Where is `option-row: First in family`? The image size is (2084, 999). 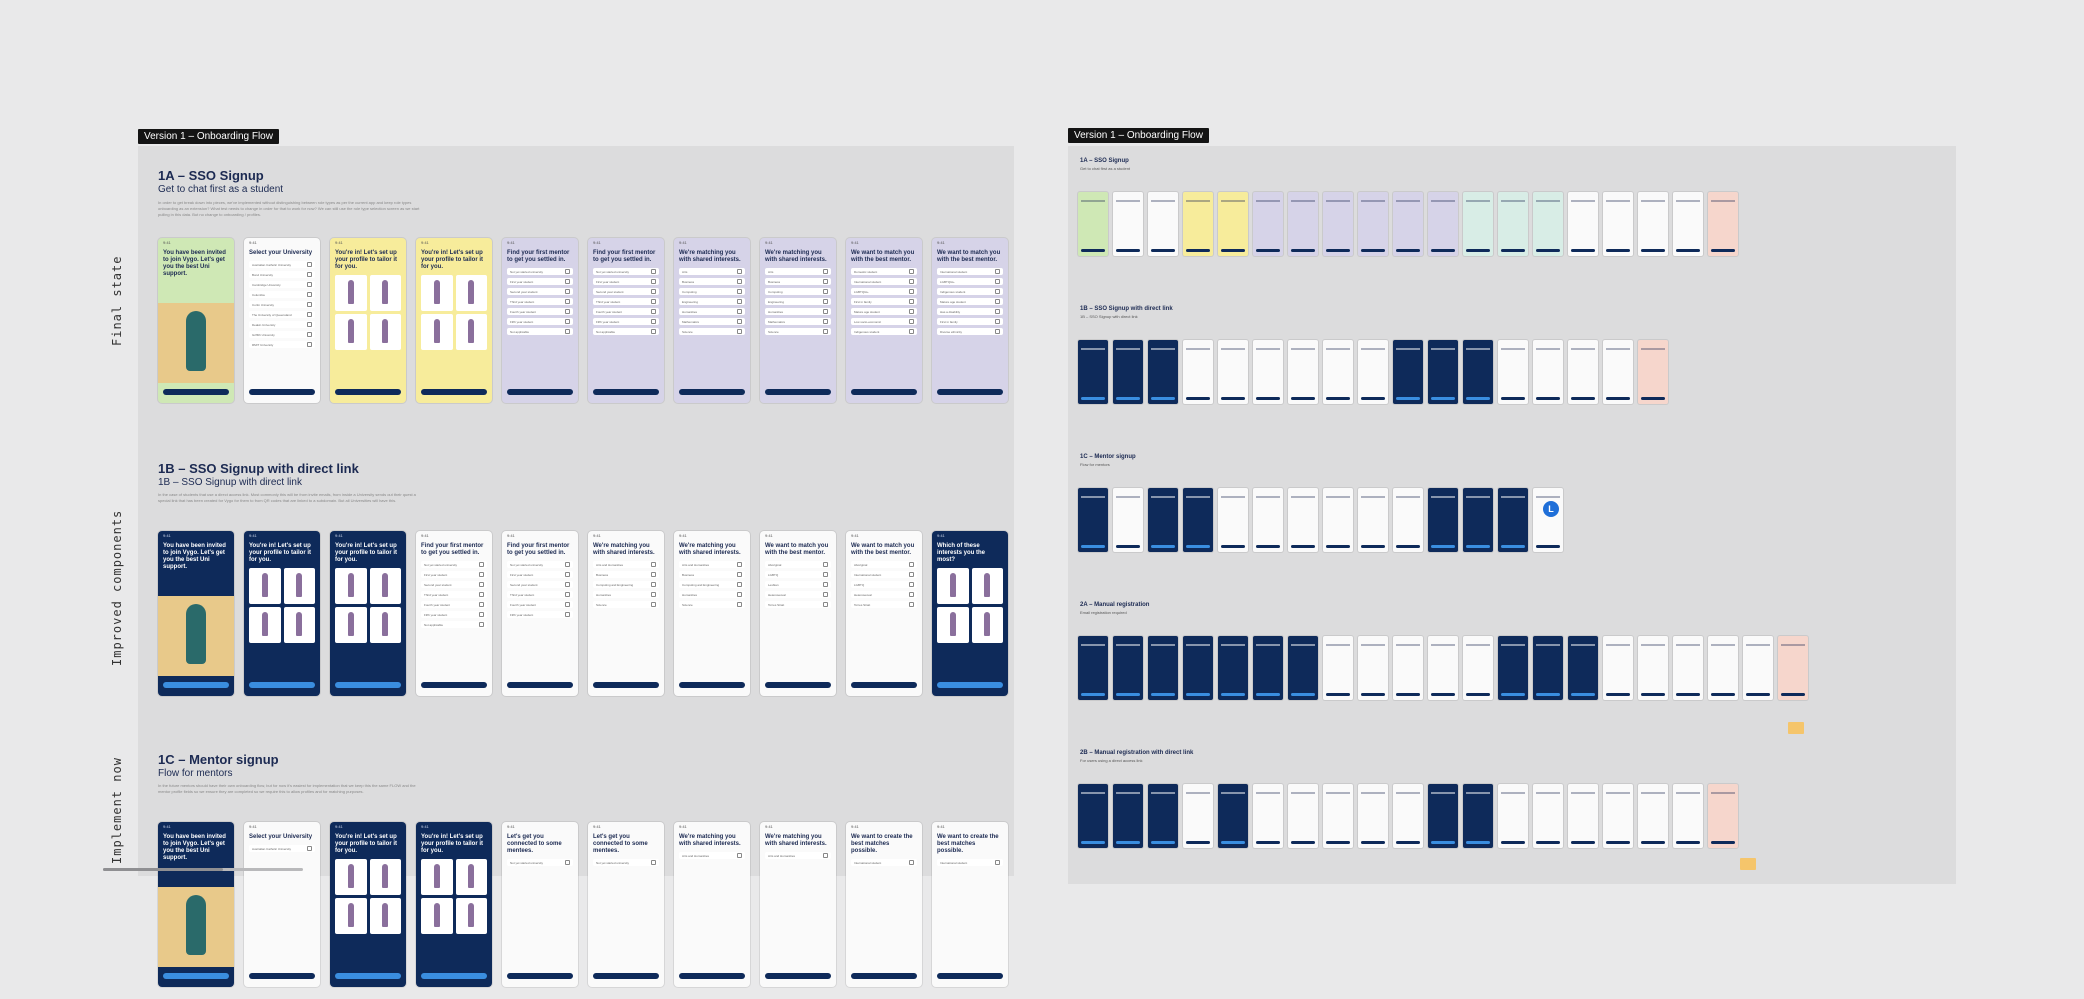
option-row: First in family is located at coordinates (884, 301).